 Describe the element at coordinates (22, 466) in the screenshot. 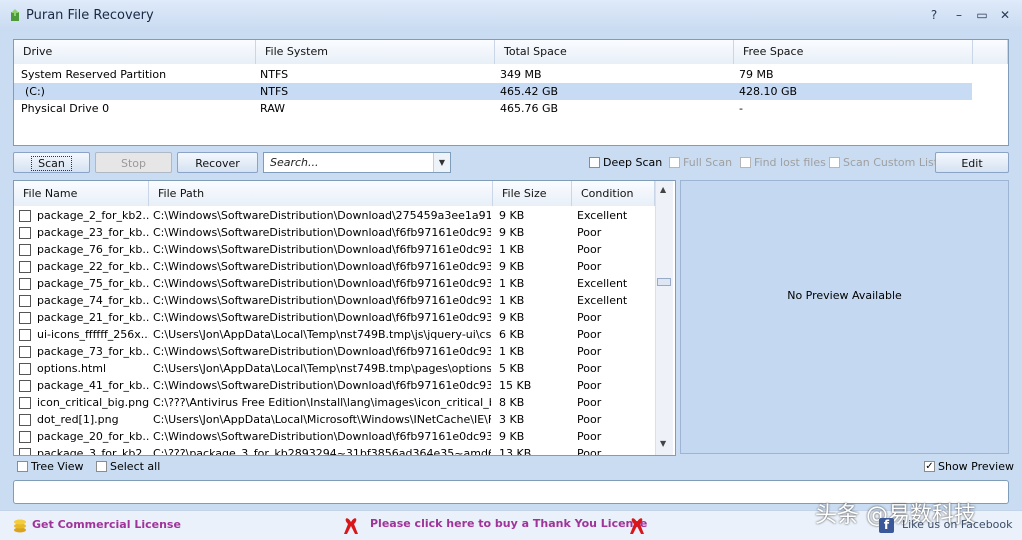

I see `tree-view-checkbox` at that location.